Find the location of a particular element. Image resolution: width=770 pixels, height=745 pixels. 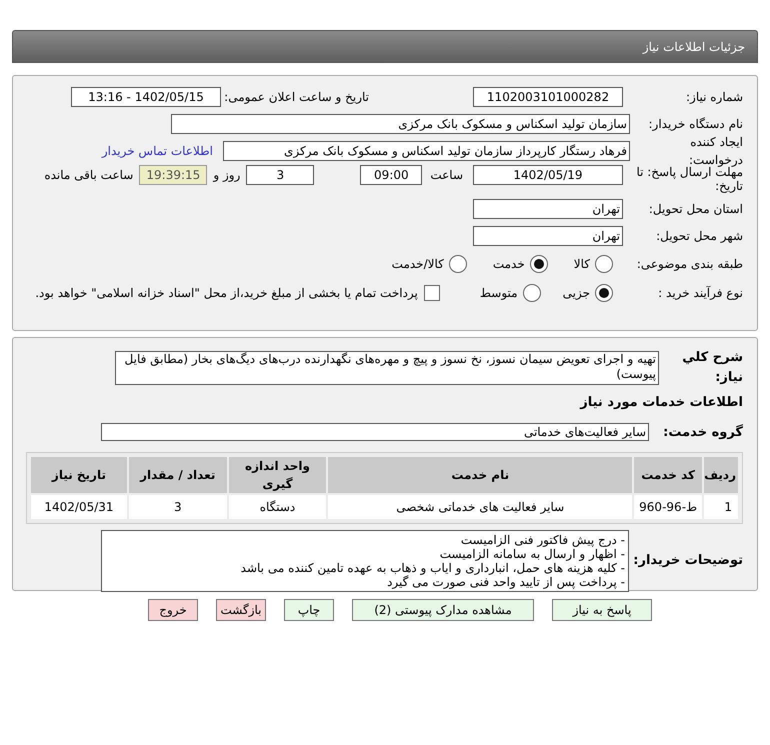

field-label: گروه خدمت: is located at coordinates (702, 432).